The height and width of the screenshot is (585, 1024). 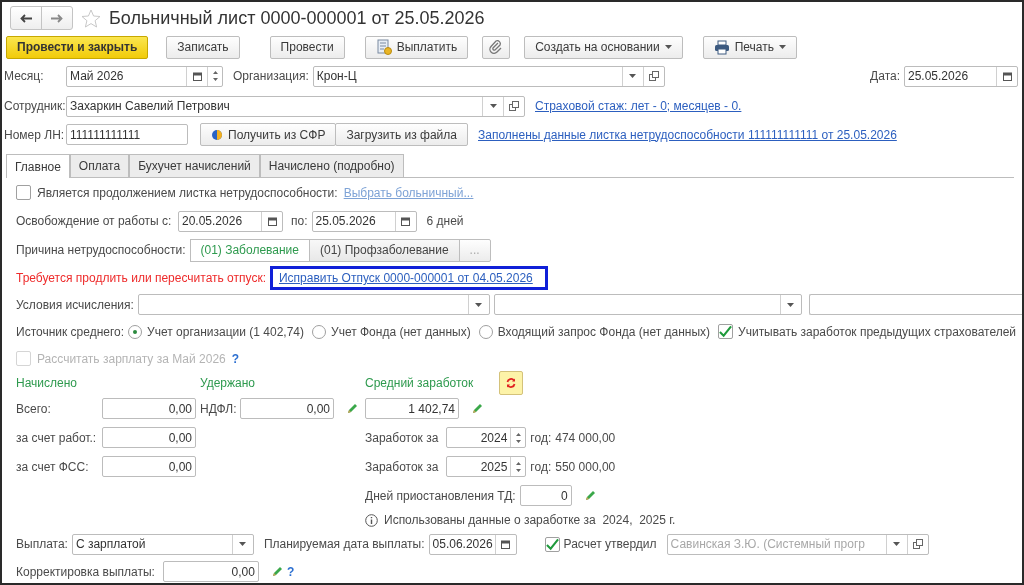 What do you see at coordinates (70, 331) in the screenshot?
I see `average-source-label: Источник среднего:` at bounding box center [70, 331].